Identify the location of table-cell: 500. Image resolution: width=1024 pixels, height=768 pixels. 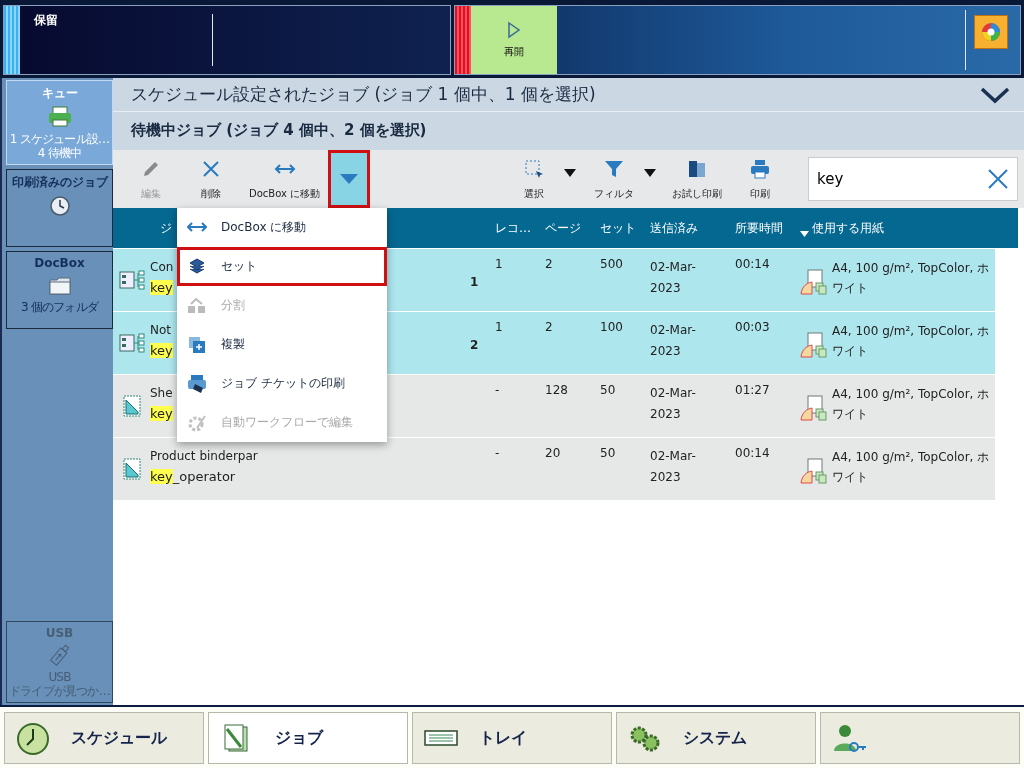
(611, 264).